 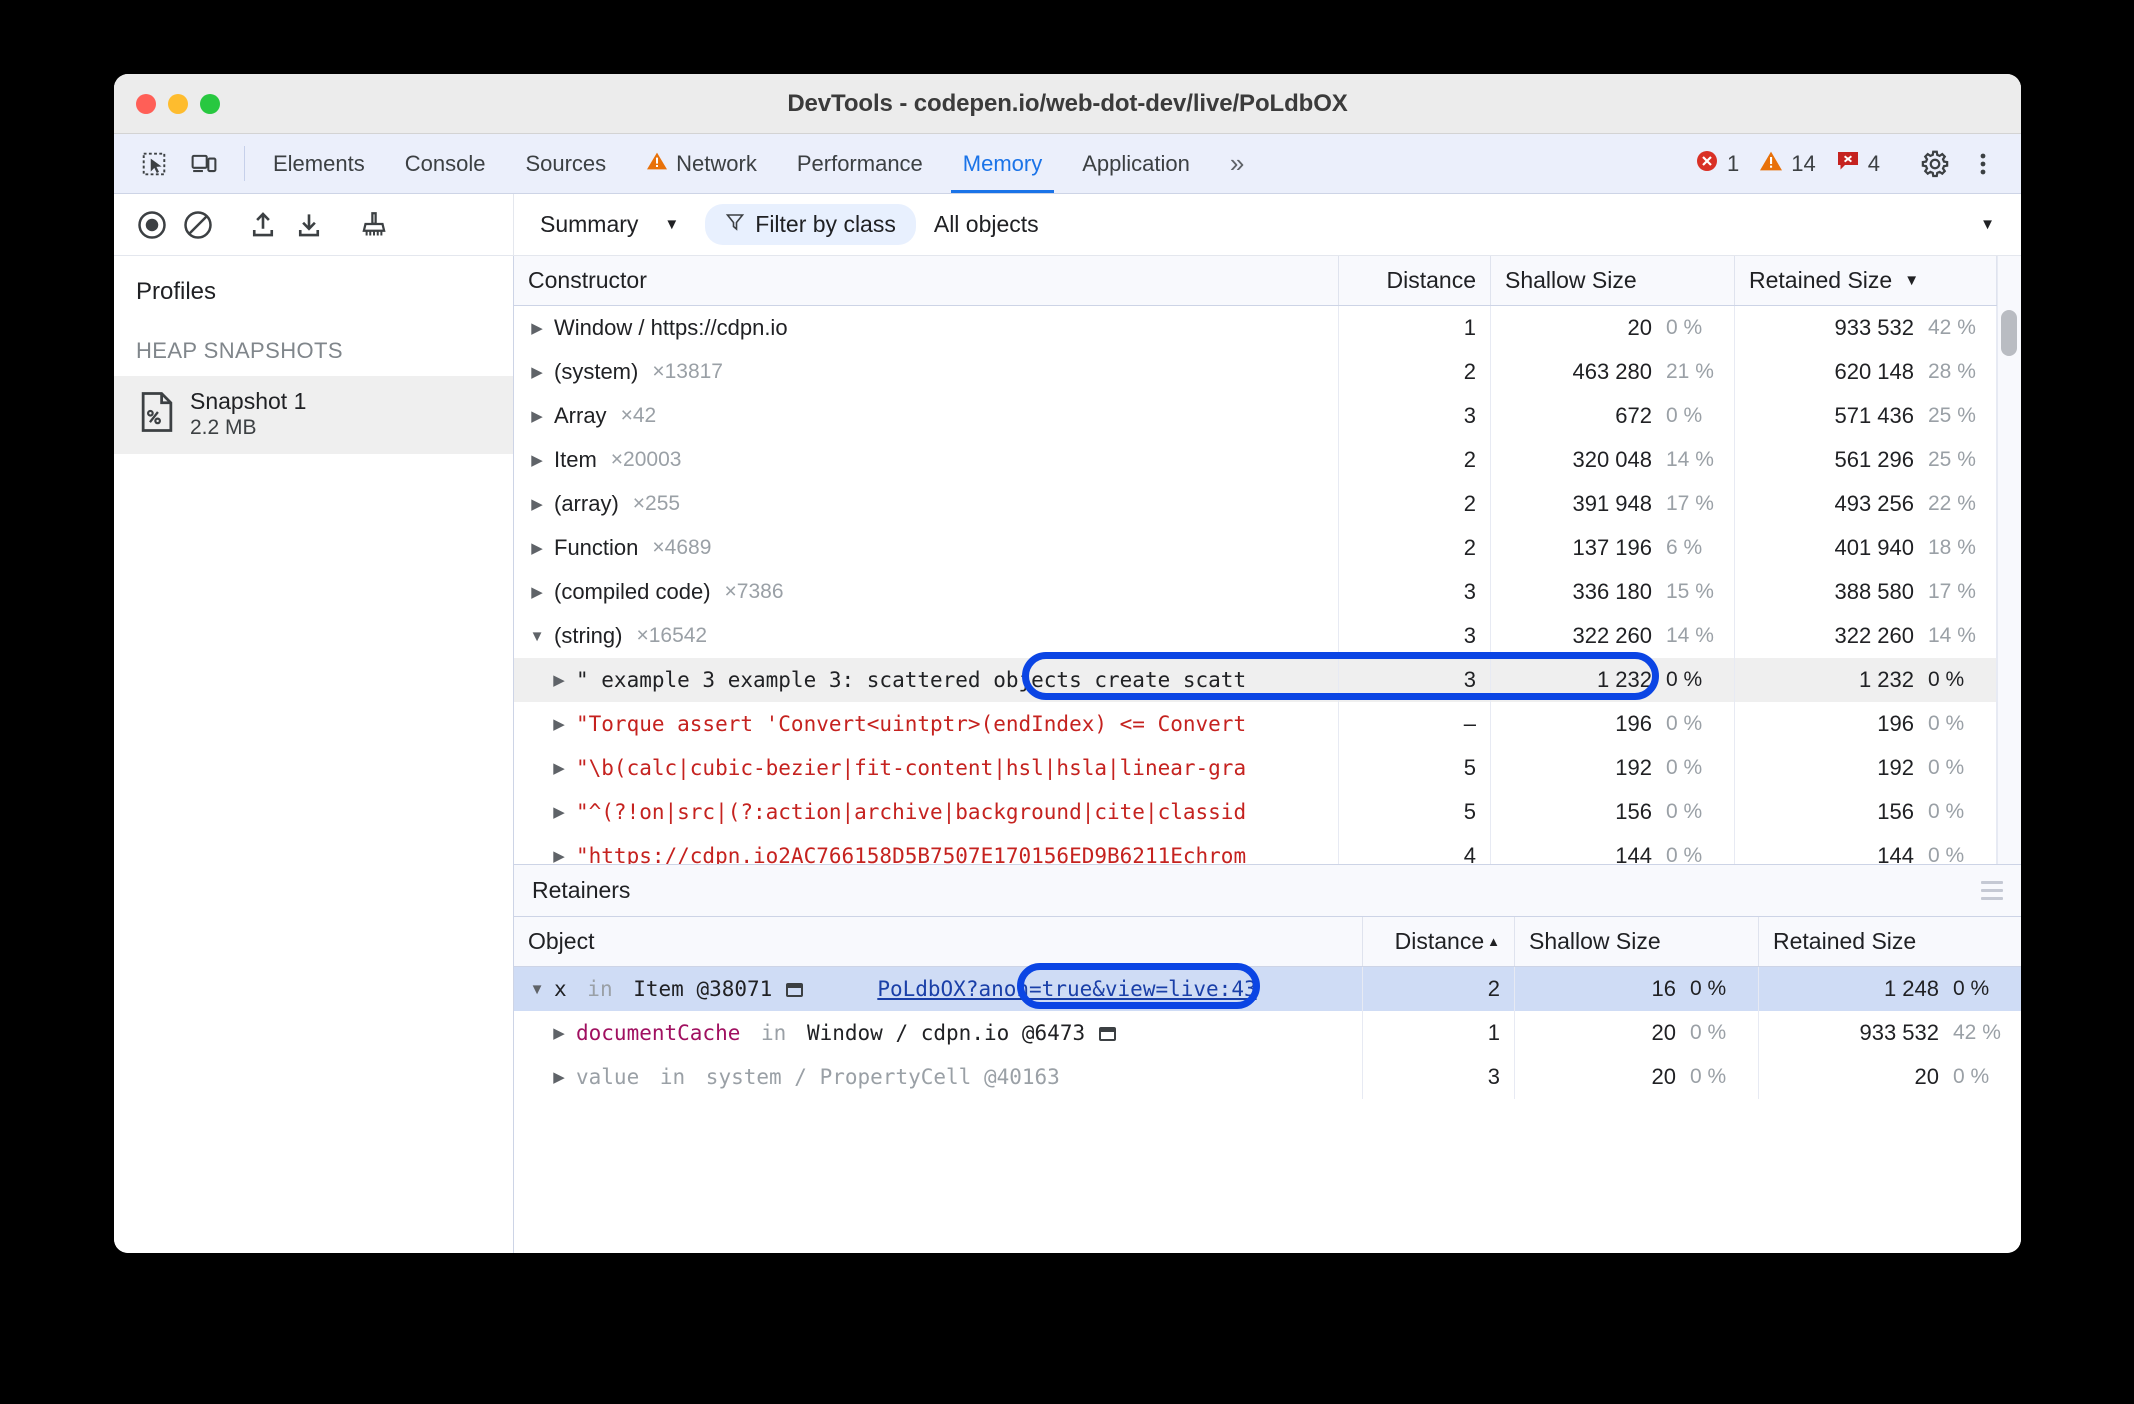 I want to click on column-header-distance: Distance, so click(x=1415, y=280).